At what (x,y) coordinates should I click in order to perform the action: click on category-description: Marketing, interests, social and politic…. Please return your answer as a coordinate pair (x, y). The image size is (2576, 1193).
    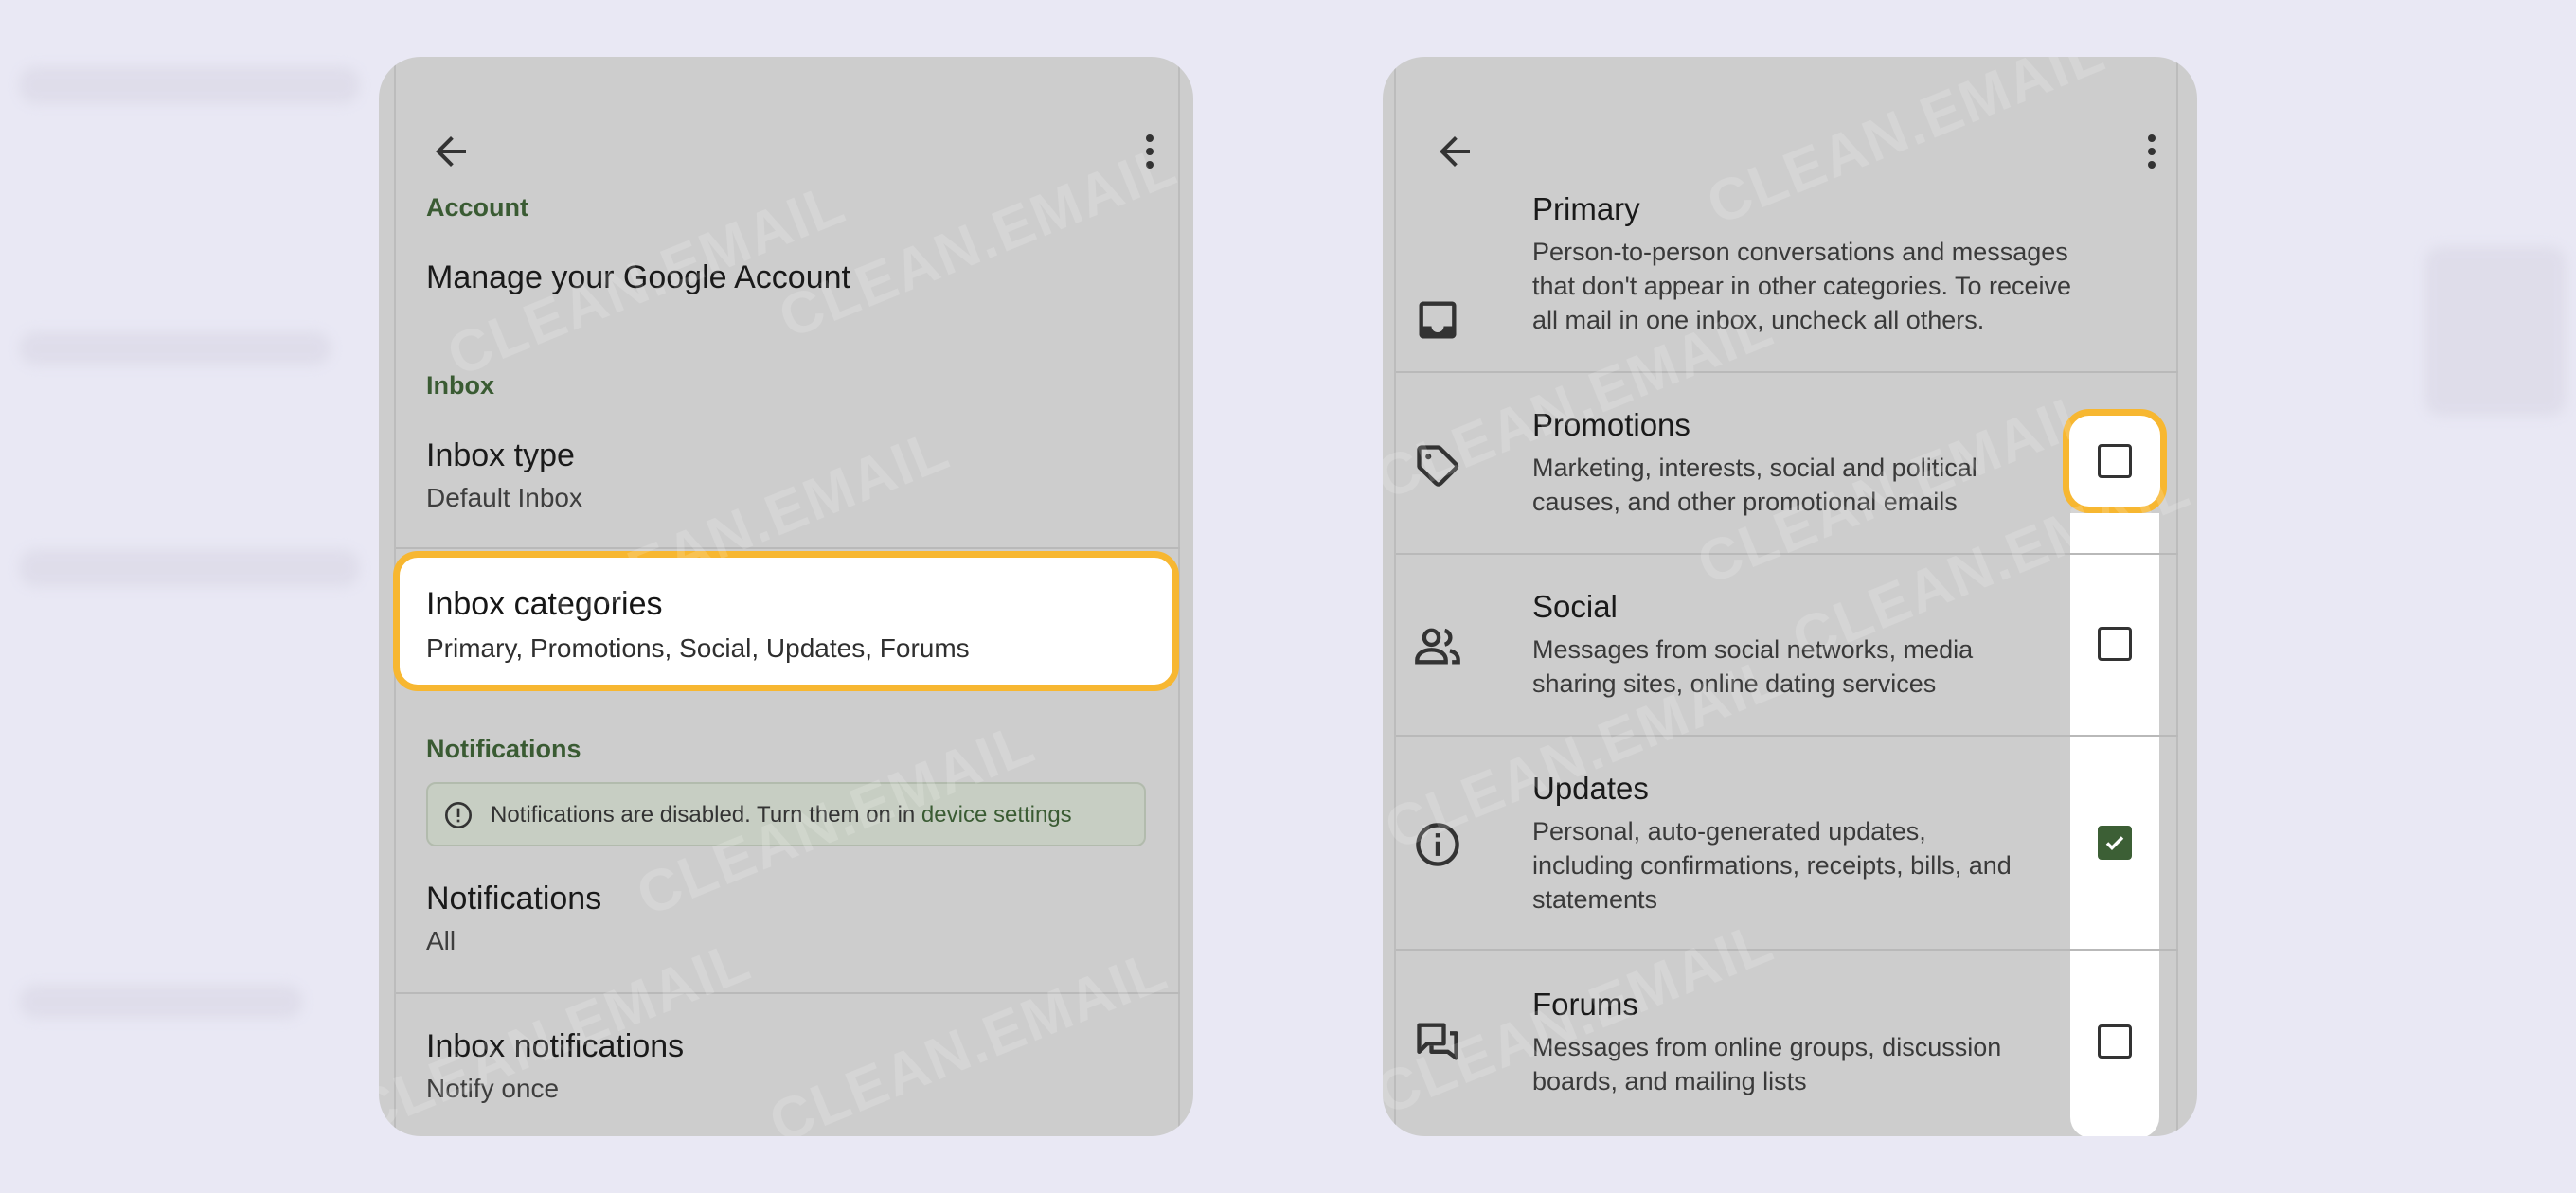
    Looking at the image, I should click on (1754, 485).